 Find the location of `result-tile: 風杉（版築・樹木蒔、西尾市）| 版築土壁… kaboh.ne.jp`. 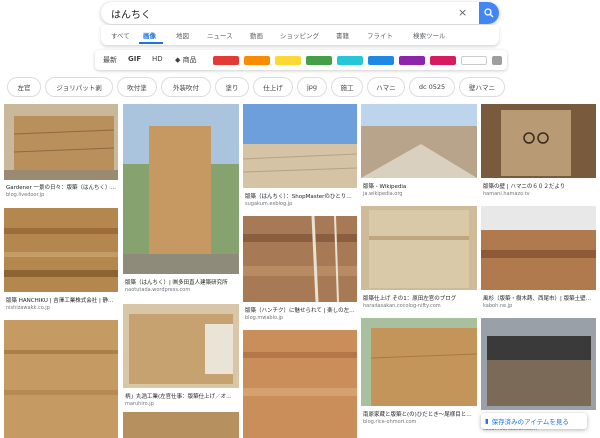

result-tile: 風杉（版築・樹木蒔、西尾市）| 版築土壁… kaboh.ne.jp is located at coordinates (538, 260).